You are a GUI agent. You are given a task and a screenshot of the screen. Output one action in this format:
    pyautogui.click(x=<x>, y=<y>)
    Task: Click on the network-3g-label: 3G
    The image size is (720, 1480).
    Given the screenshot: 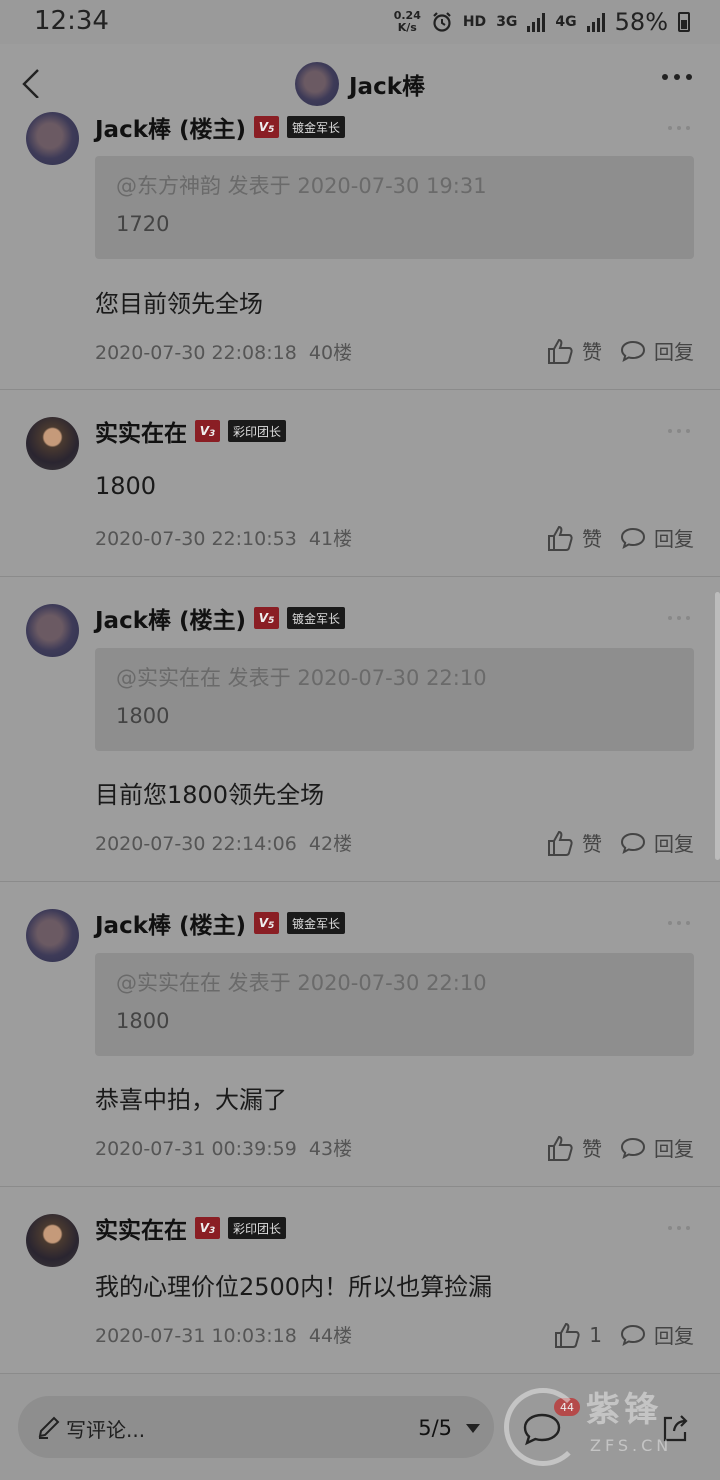 What is the action you would take?
    pyautogui.click(x=507, y=22)
    